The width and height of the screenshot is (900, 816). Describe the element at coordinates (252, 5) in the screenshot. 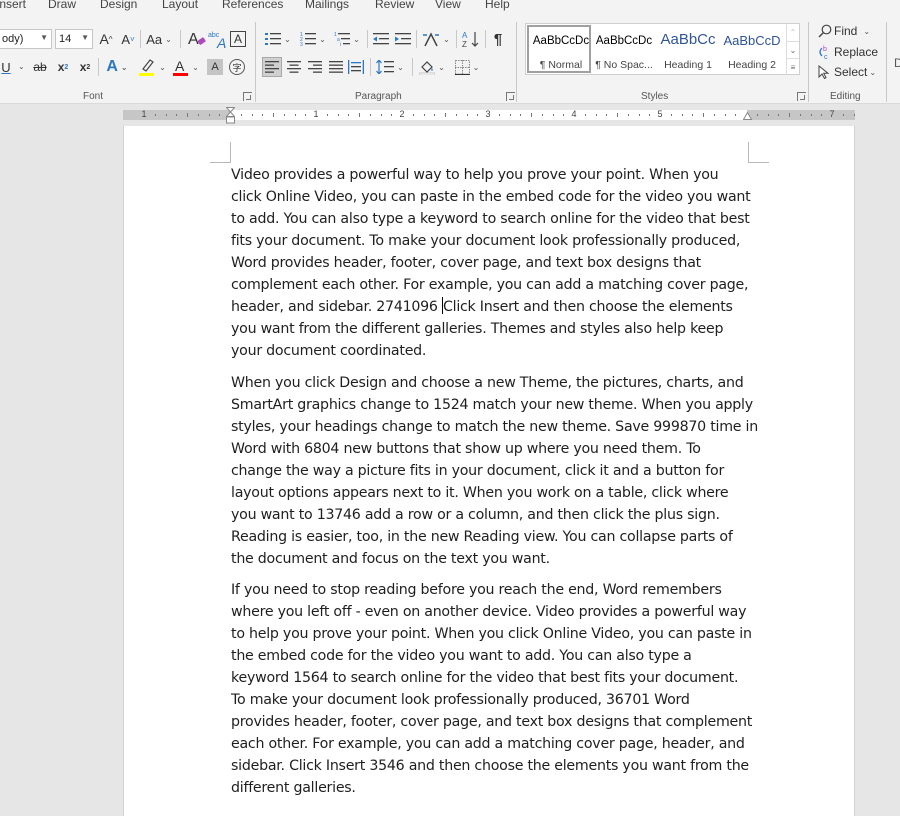

I see `tab-references: References` at that location.